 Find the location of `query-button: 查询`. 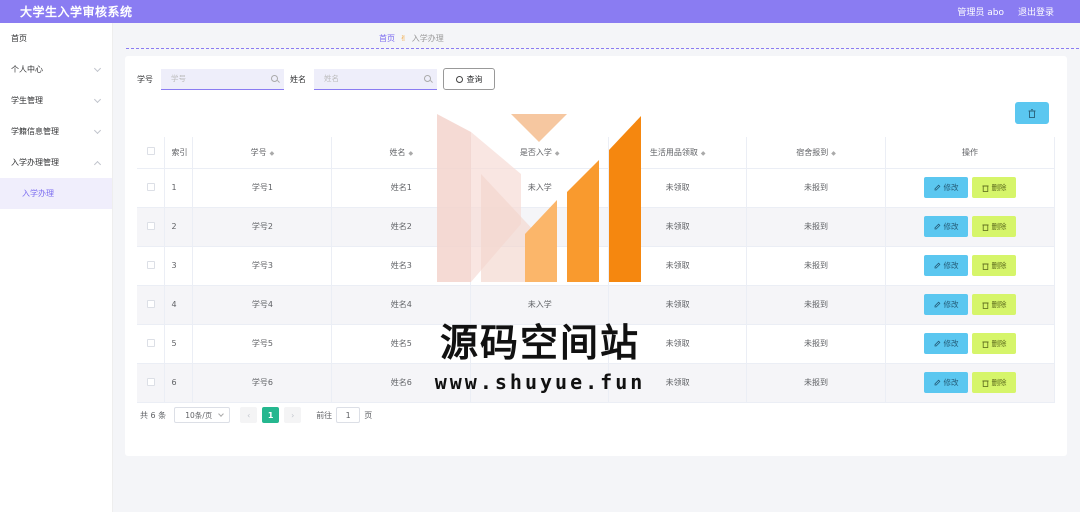

query-button: 查询 is located at coordinates (469, 79).